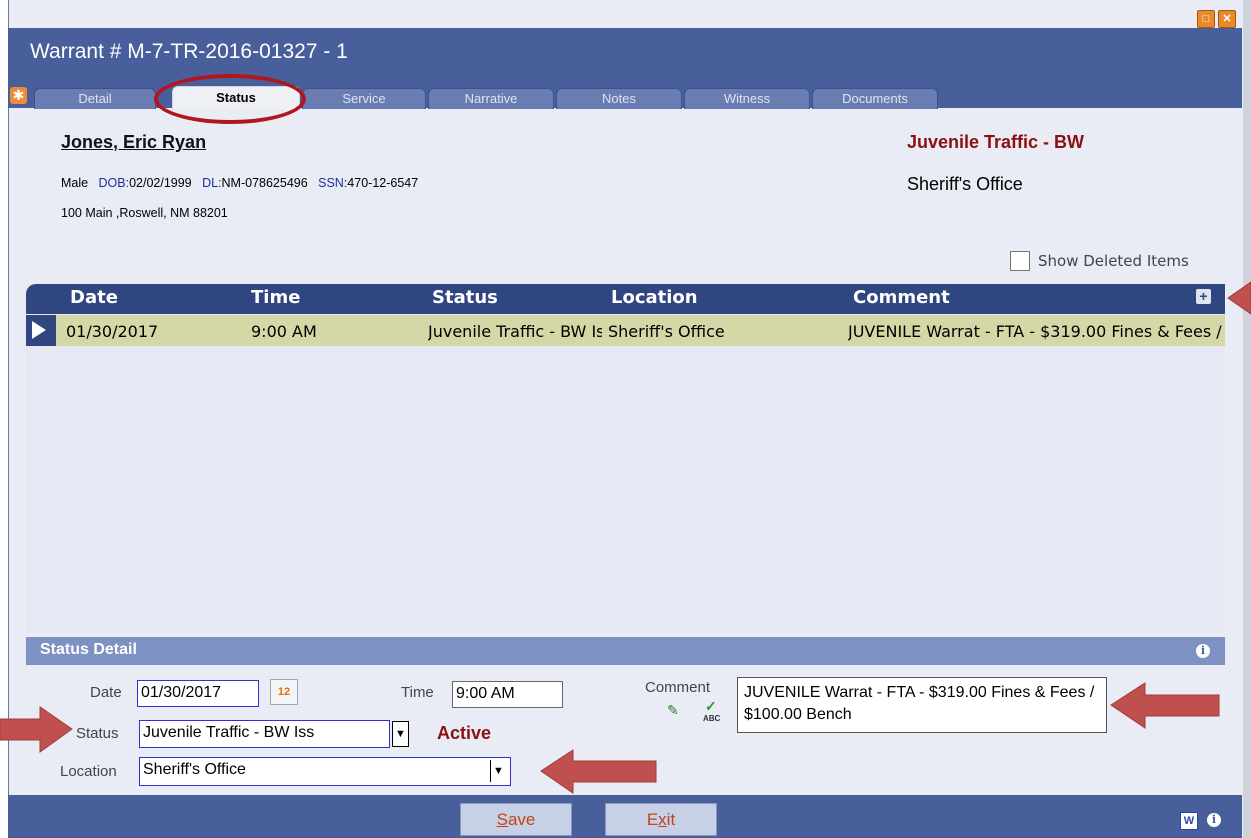 The width and height of the screenshot is (1251, 838). Describe the element at coordinates (1239, 298) in the screenshot. I see `arrow-grid-add` at that location.